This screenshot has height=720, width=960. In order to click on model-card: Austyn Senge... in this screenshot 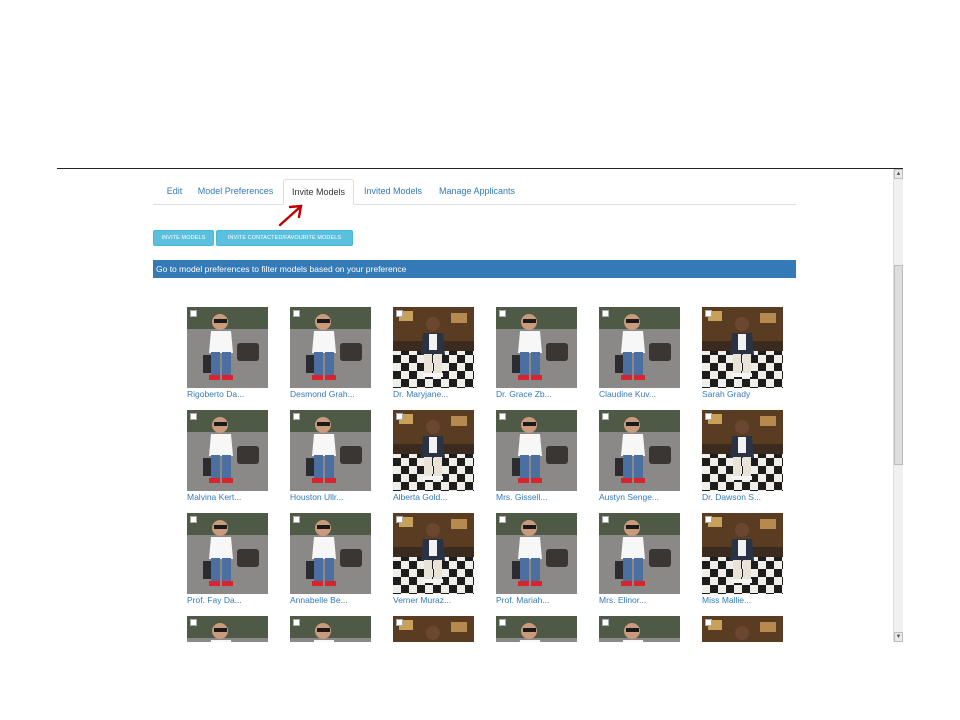, I will do `click(639, 460)`.